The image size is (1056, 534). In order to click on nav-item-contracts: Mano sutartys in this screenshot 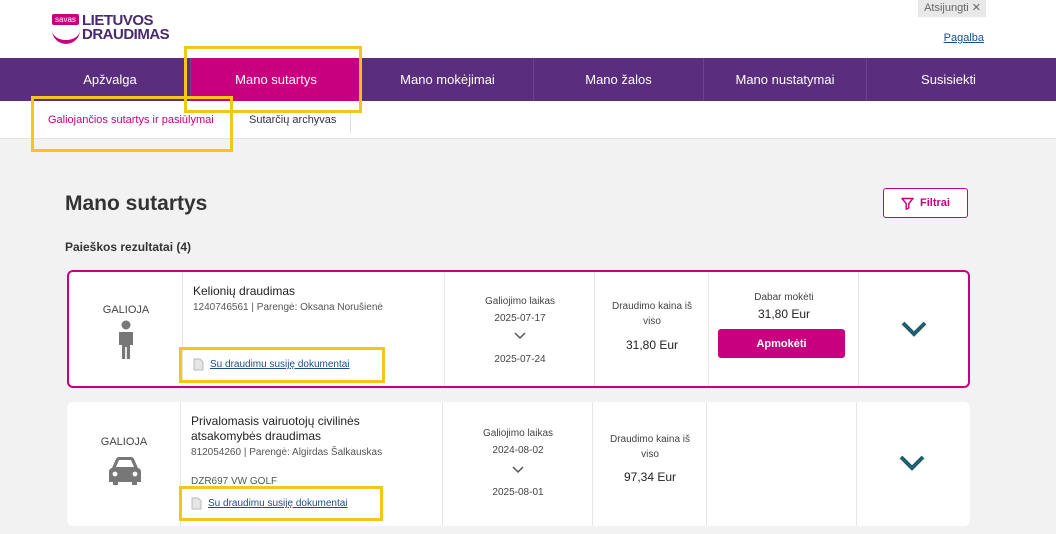, I will do `click(275, 79)`.